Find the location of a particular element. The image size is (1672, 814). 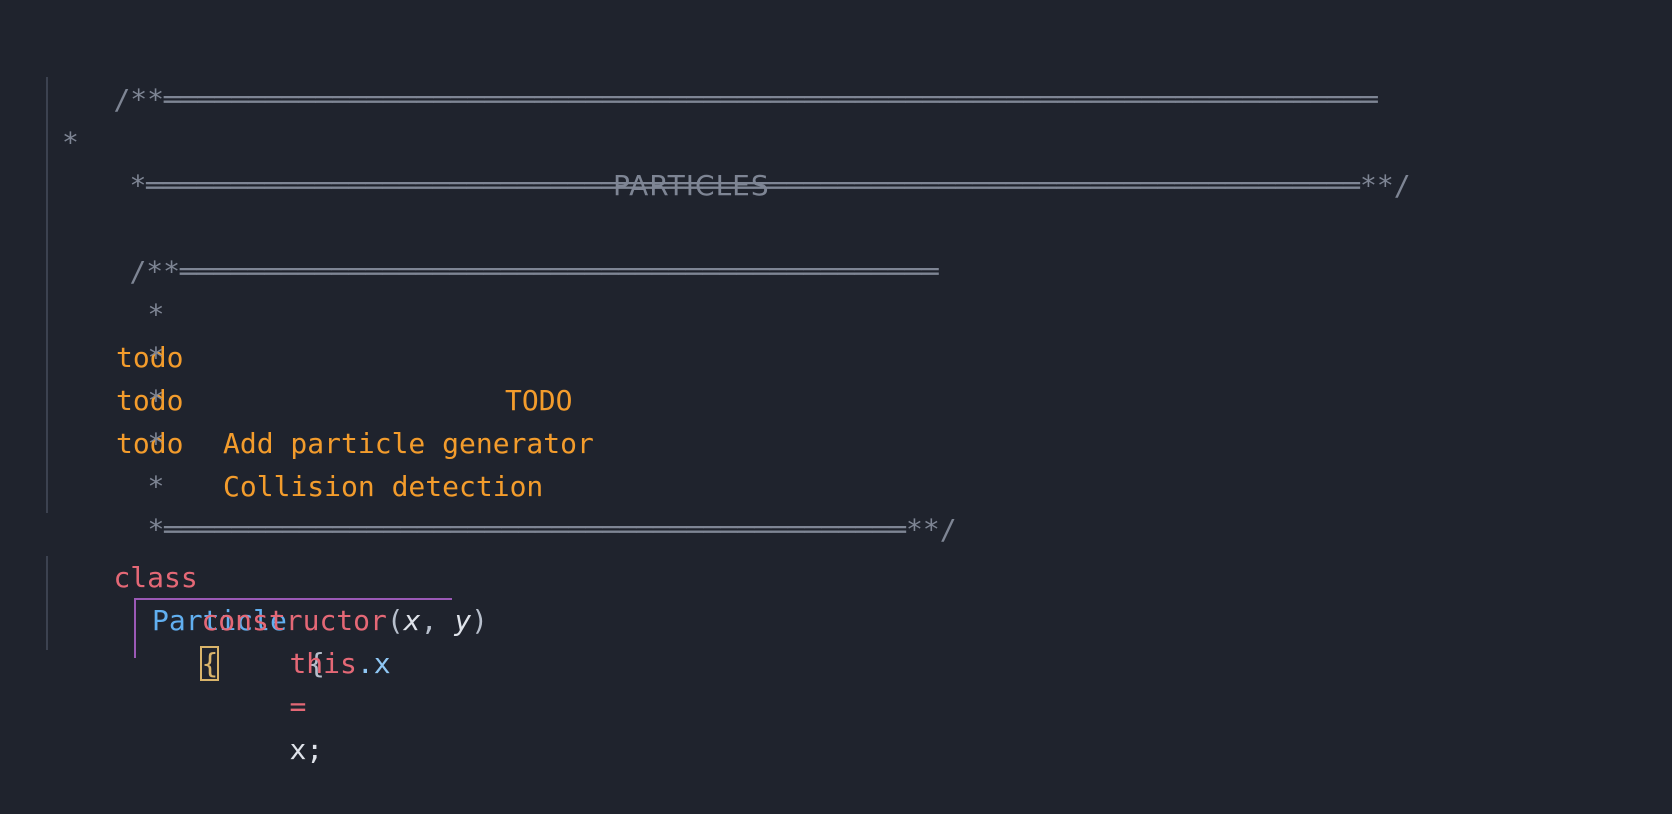

constructor-line: constructor(x, y) { is located at coordinates (311, 618).